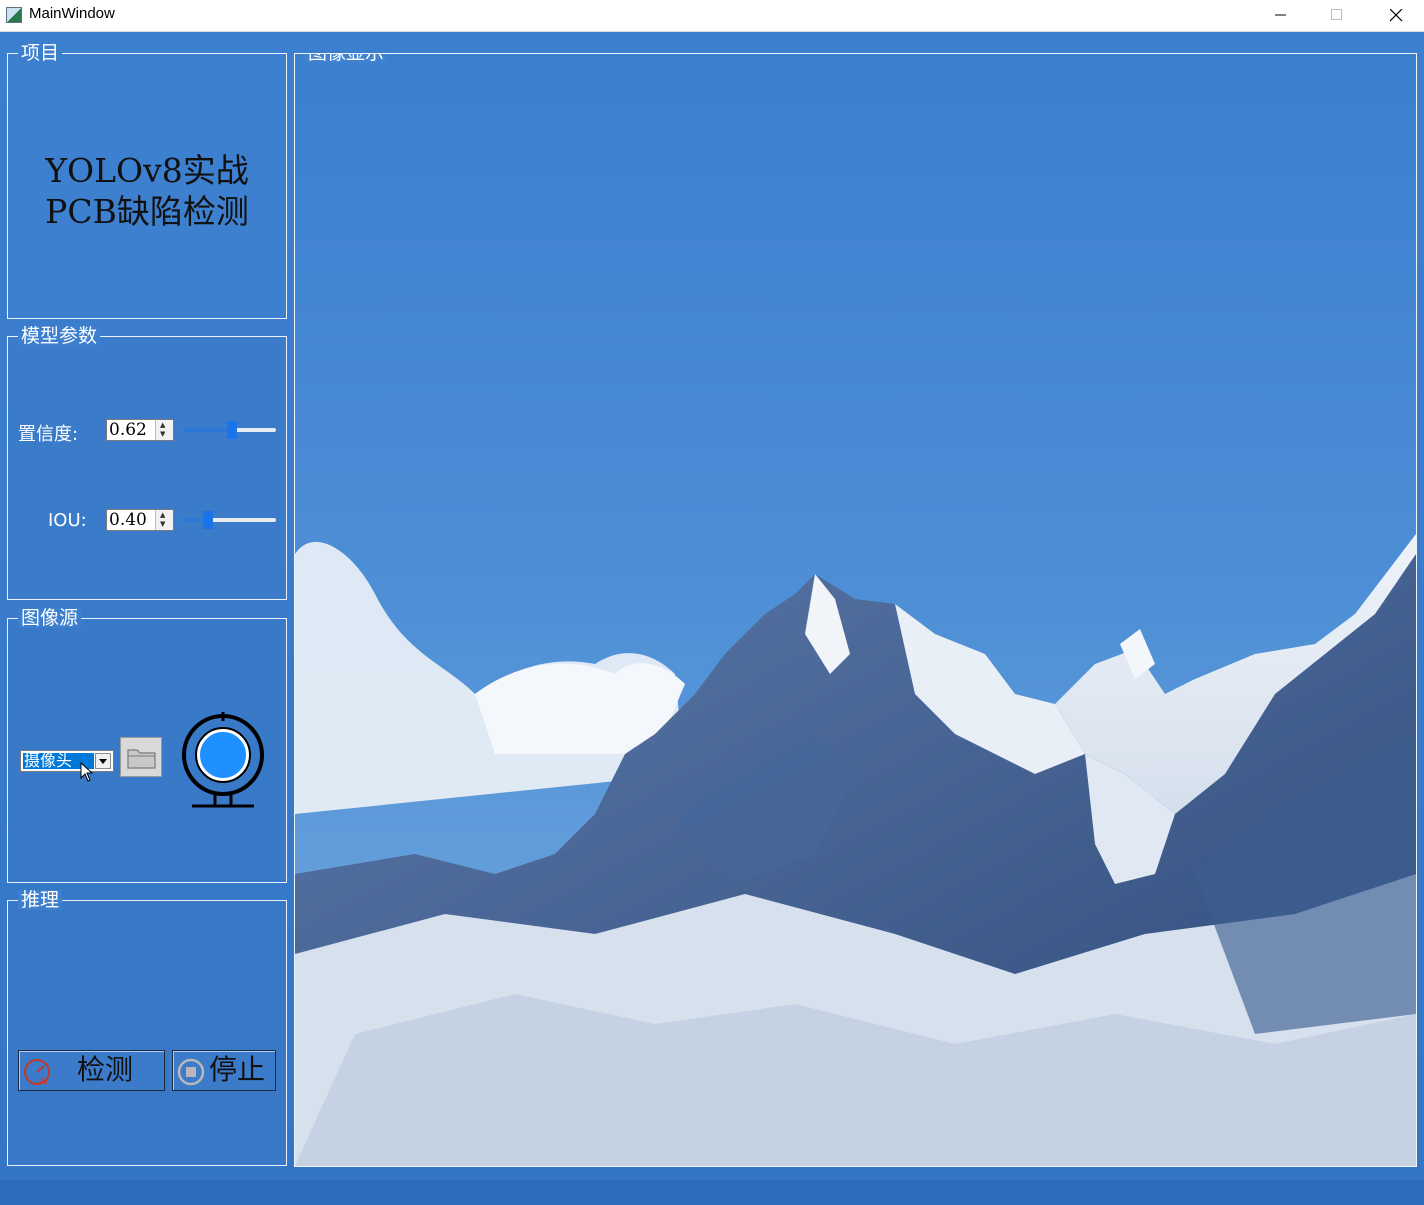 This screenshot has width=1424, height=1205. I want to click on iou-spinbox: 0.40 ▲ ▼, so click(140, 520).